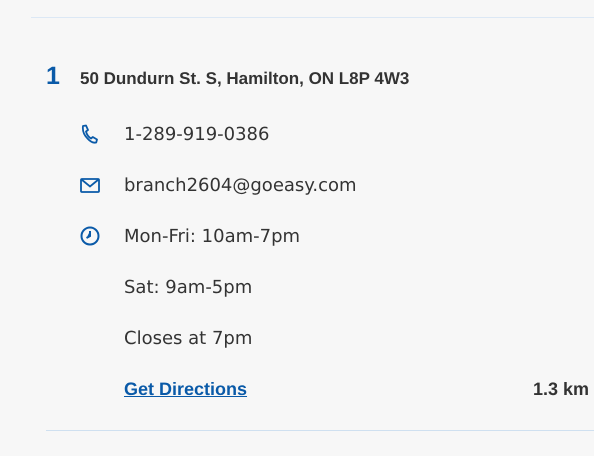  Describe the element at coordinates (53, 76) in the screenshot. I see `location-number: 1` at that location.